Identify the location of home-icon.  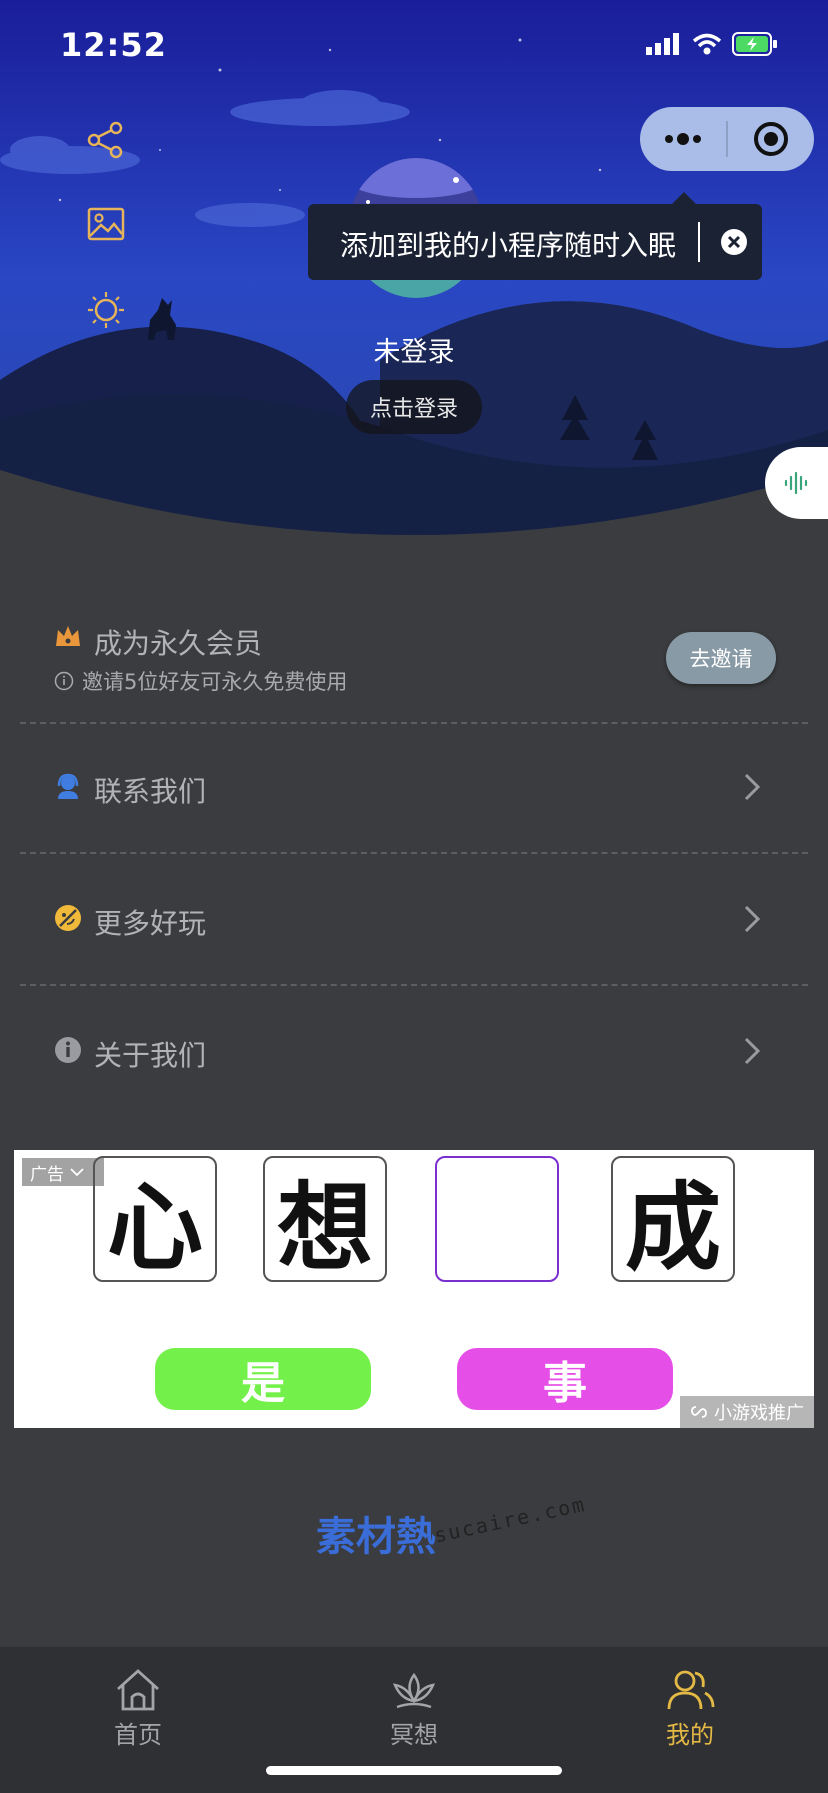
(138, 1690).